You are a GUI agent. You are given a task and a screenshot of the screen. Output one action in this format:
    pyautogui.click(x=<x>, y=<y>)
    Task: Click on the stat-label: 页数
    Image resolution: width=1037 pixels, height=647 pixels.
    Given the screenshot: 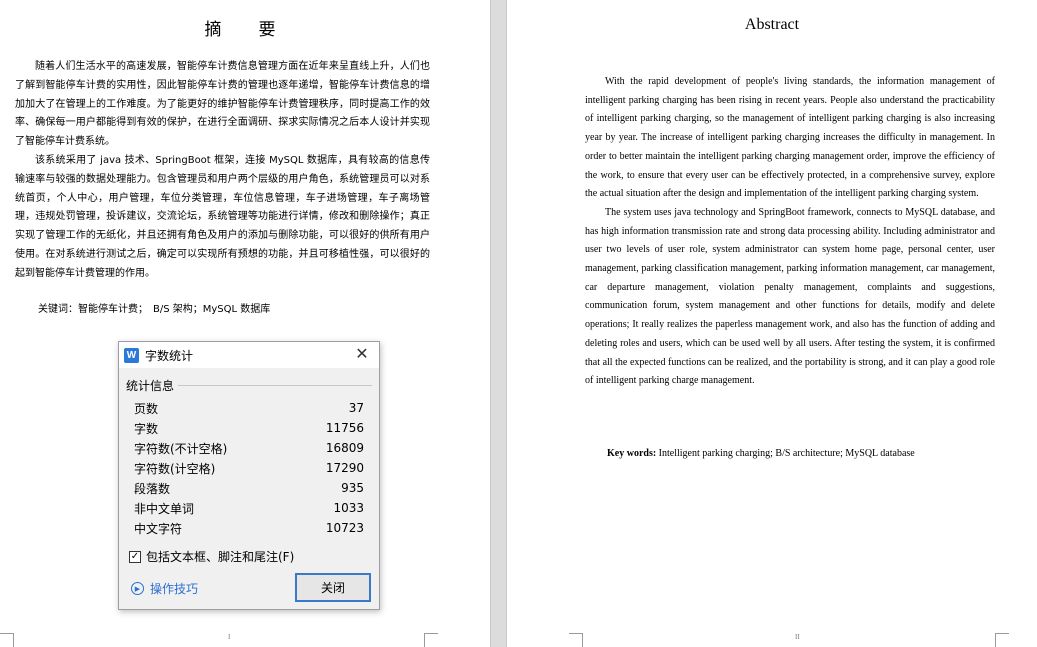 What is the action you would take?
    pyautogui.click(x=146, y=408)
    